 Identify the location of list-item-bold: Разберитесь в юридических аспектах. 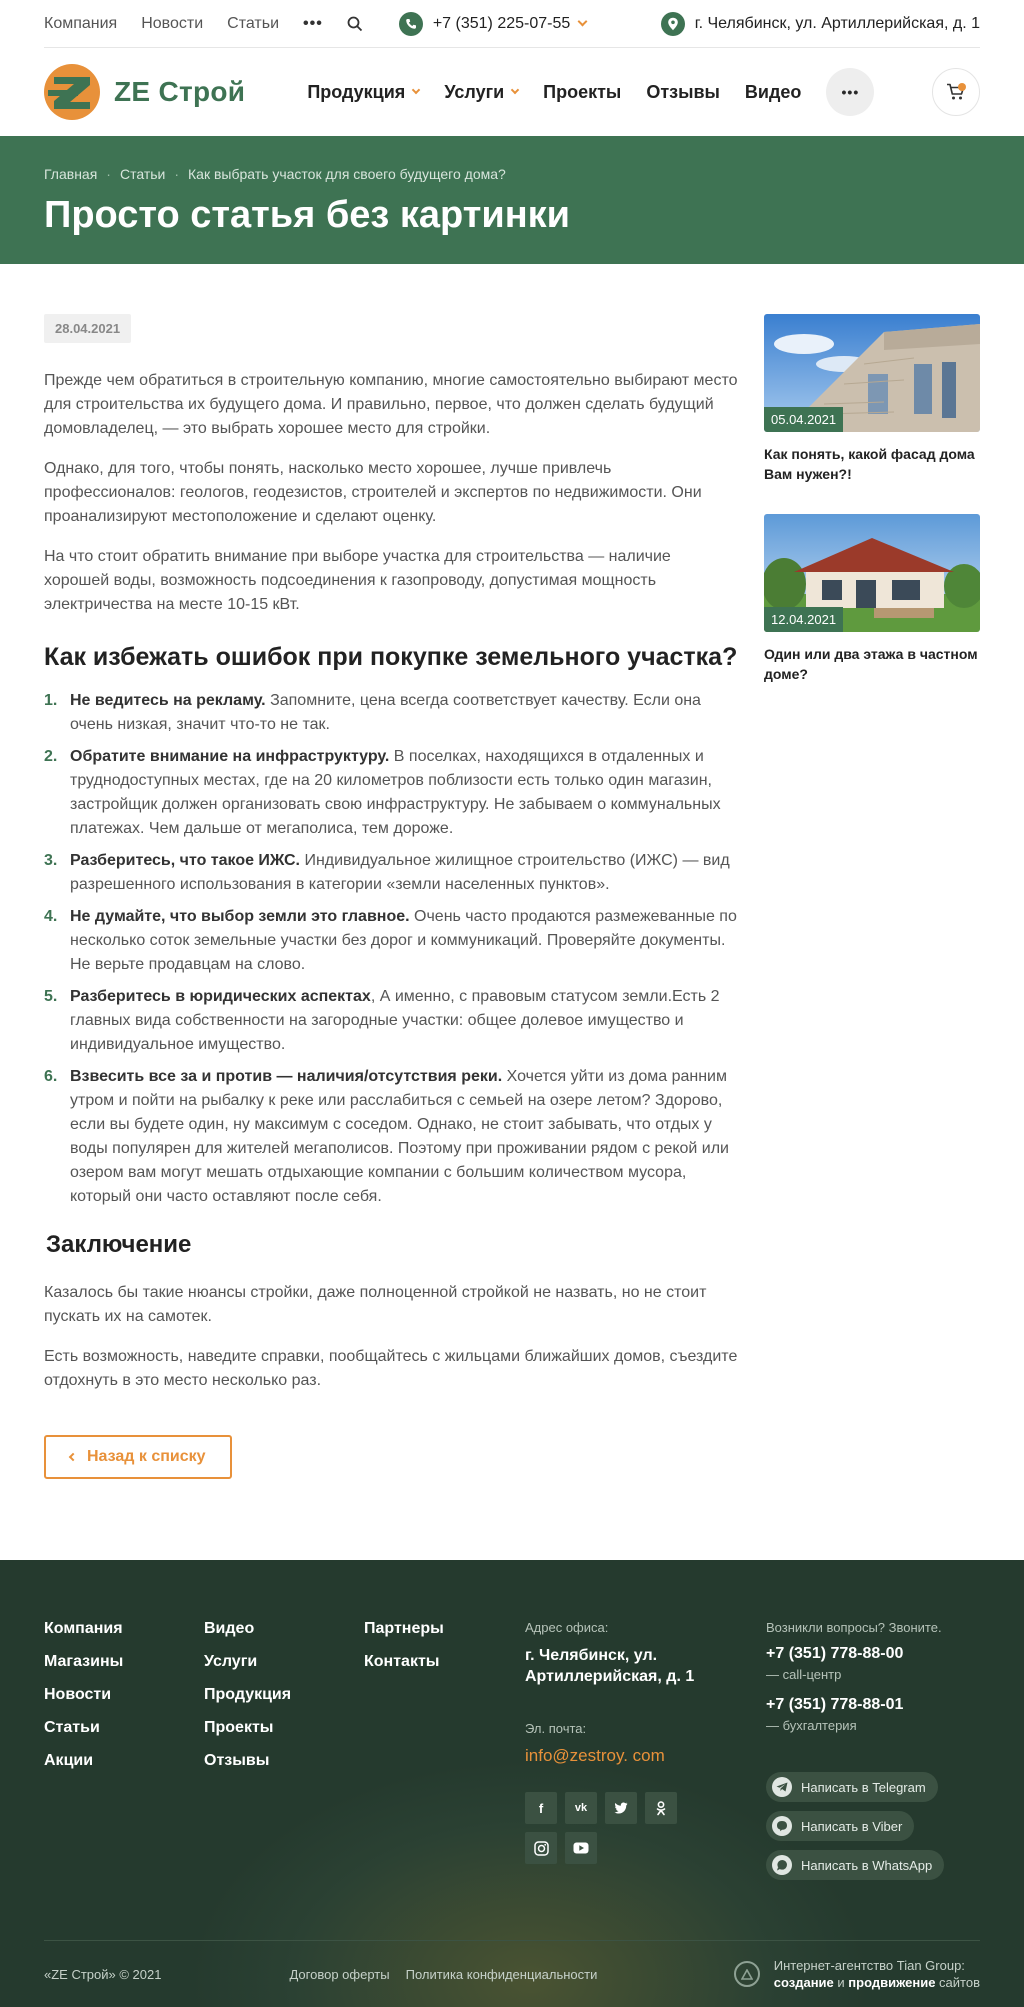
(220, 996).